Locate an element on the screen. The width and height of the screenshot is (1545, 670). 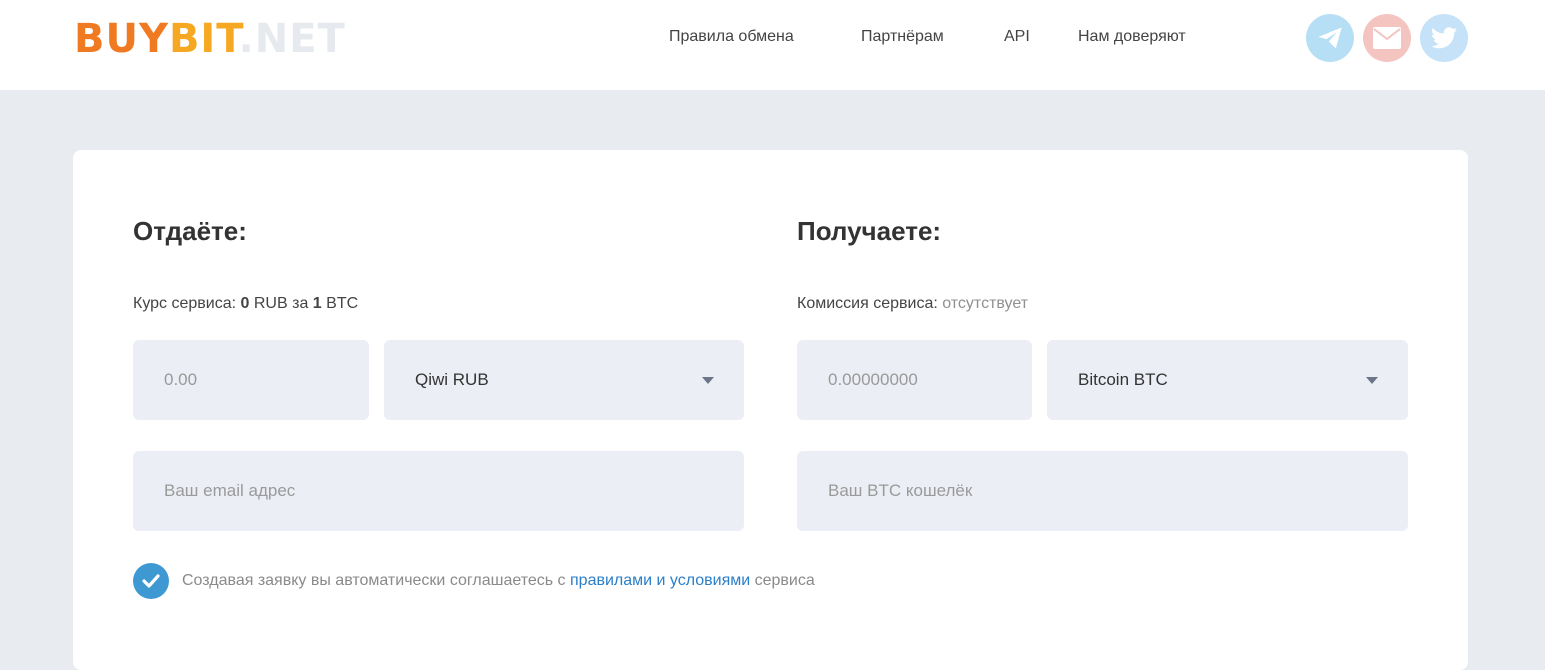
service-rate: Курс сервиса: 0 RUB за 1 BTC is located at coordinates (245, 304).